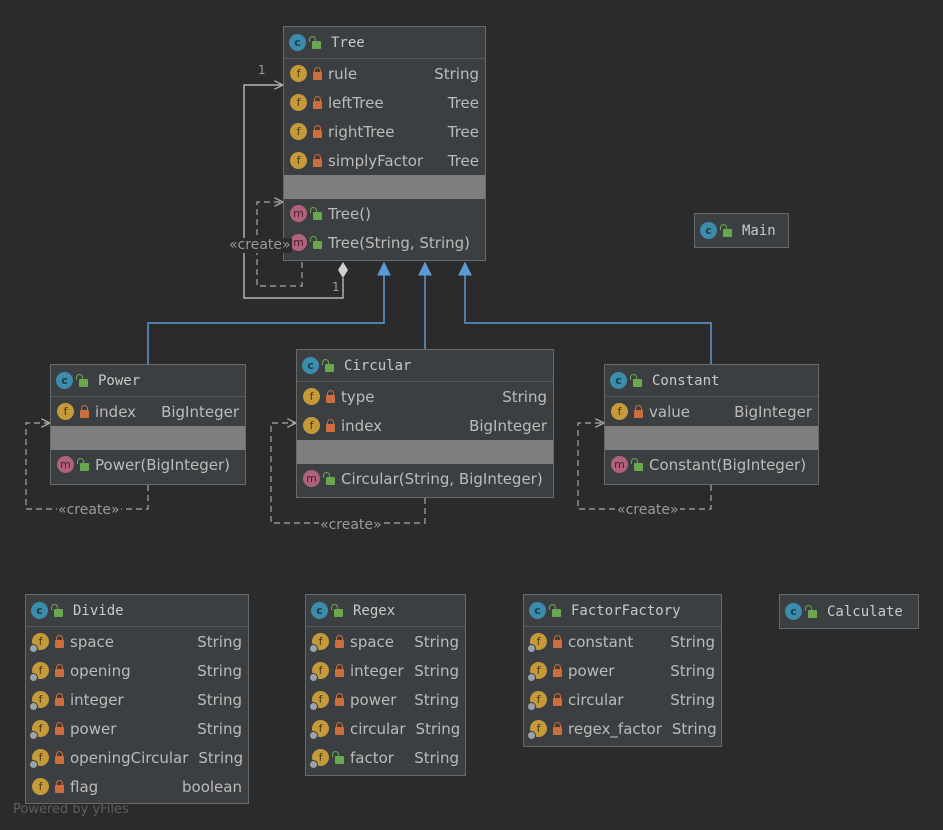 Image resolution: width=943 pixels, height=830 pixels. What do you see at coordinates (372, 757) in the screenshot?
I see `field-name: factor` at bounding box center [372, 757].